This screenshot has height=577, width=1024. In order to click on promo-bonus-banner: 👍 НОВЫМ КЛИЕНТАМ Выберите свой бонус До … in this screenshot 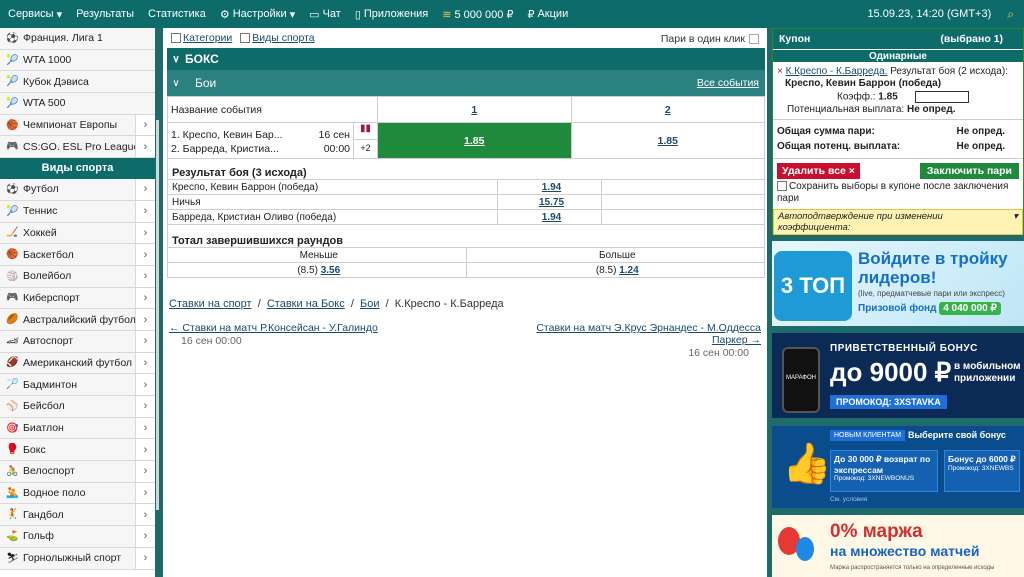, I will do `click(898, 467)`.